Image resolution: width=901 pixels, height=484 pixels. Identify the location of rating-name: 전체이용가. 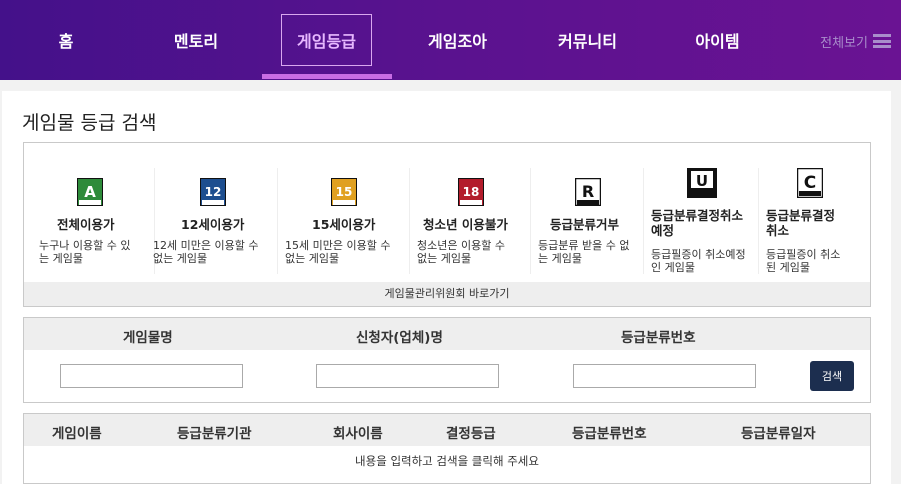
(86, 224).